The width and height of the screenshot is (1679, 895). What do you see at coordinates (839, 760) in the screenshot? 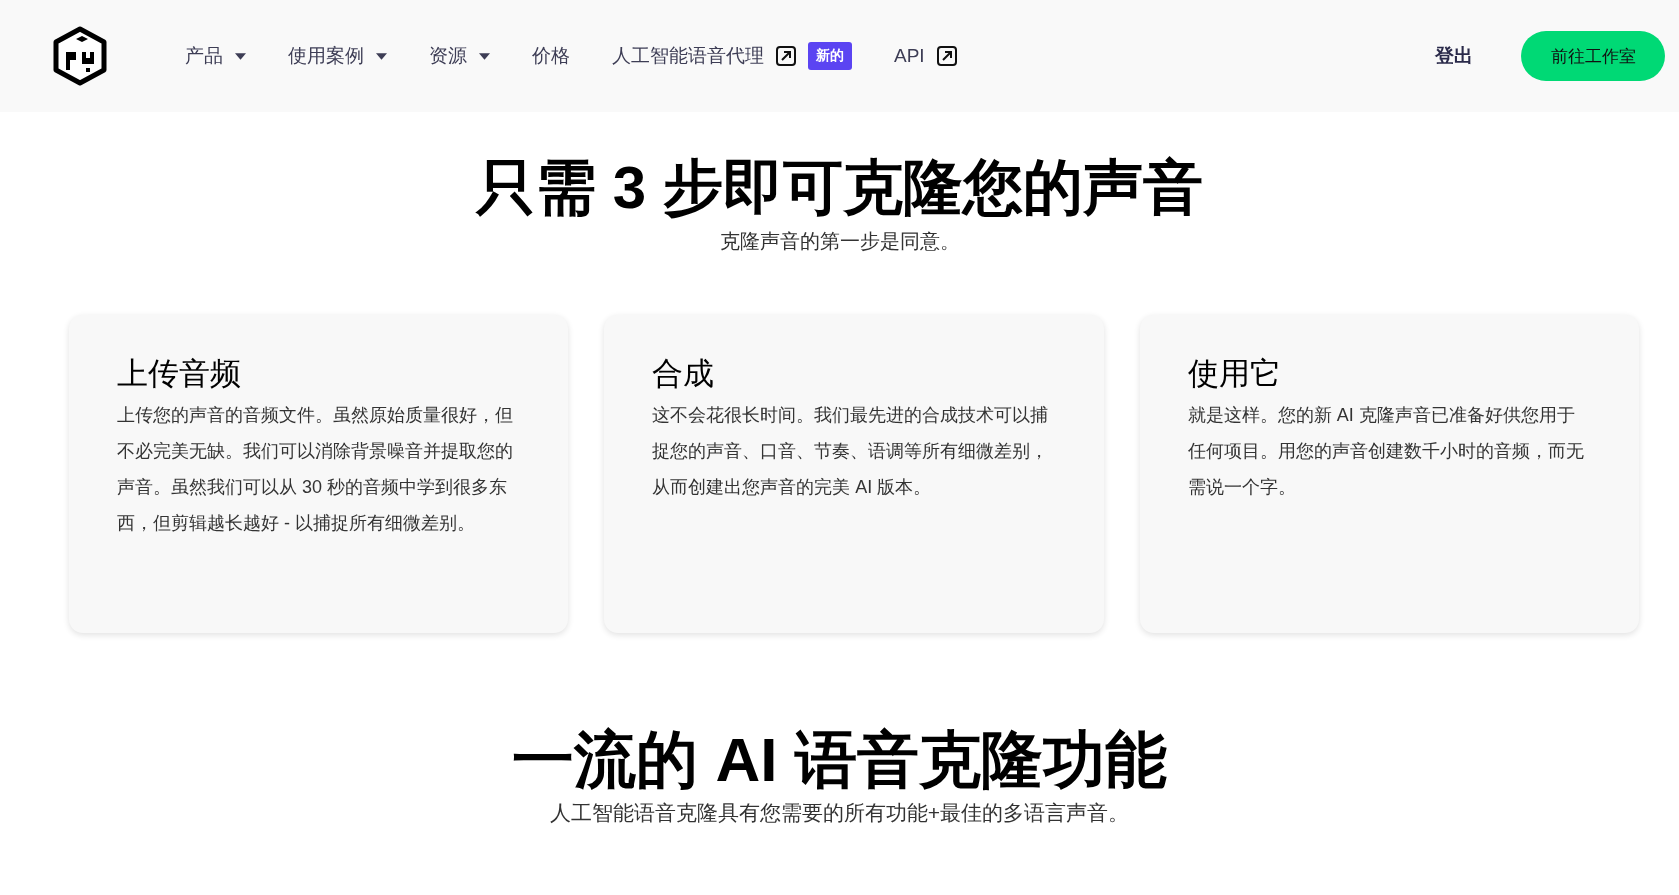
I see `section-heading: 一流的 AI 语音克隆功能` at bounding box center [839, 760].